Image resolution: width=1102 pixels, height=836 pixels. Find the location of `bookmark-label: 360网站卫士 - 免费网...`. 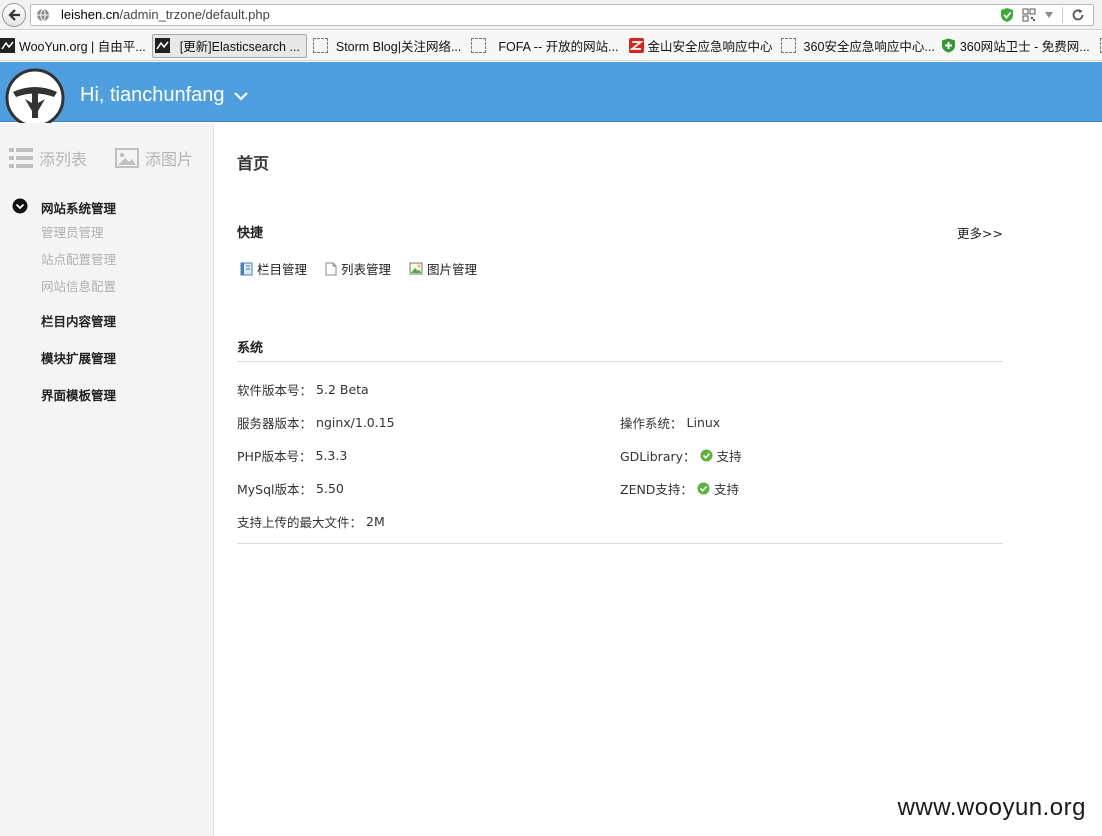

bookmark-label: 360网站卫士 - 免费网... is located at coordinates (1024, 47).